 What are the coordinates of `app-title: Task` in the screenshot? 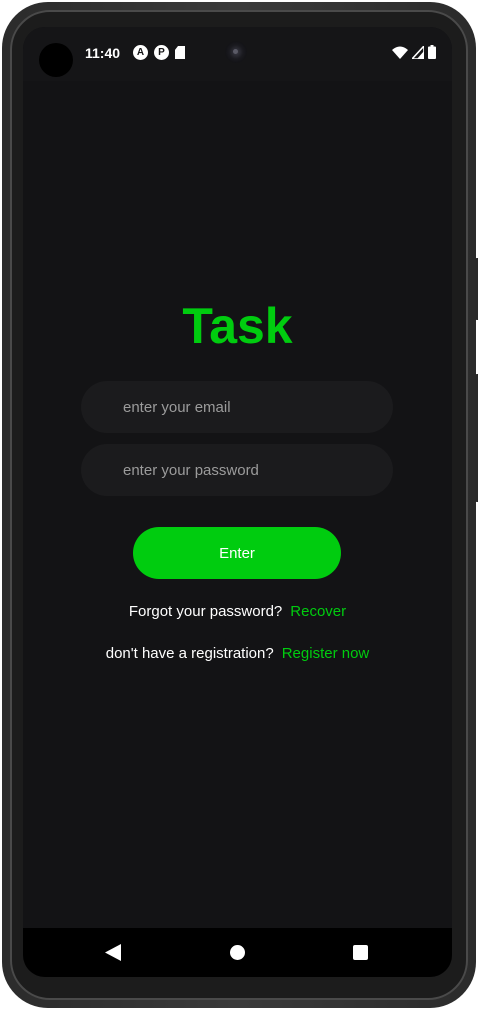 It's located at (237, 326).